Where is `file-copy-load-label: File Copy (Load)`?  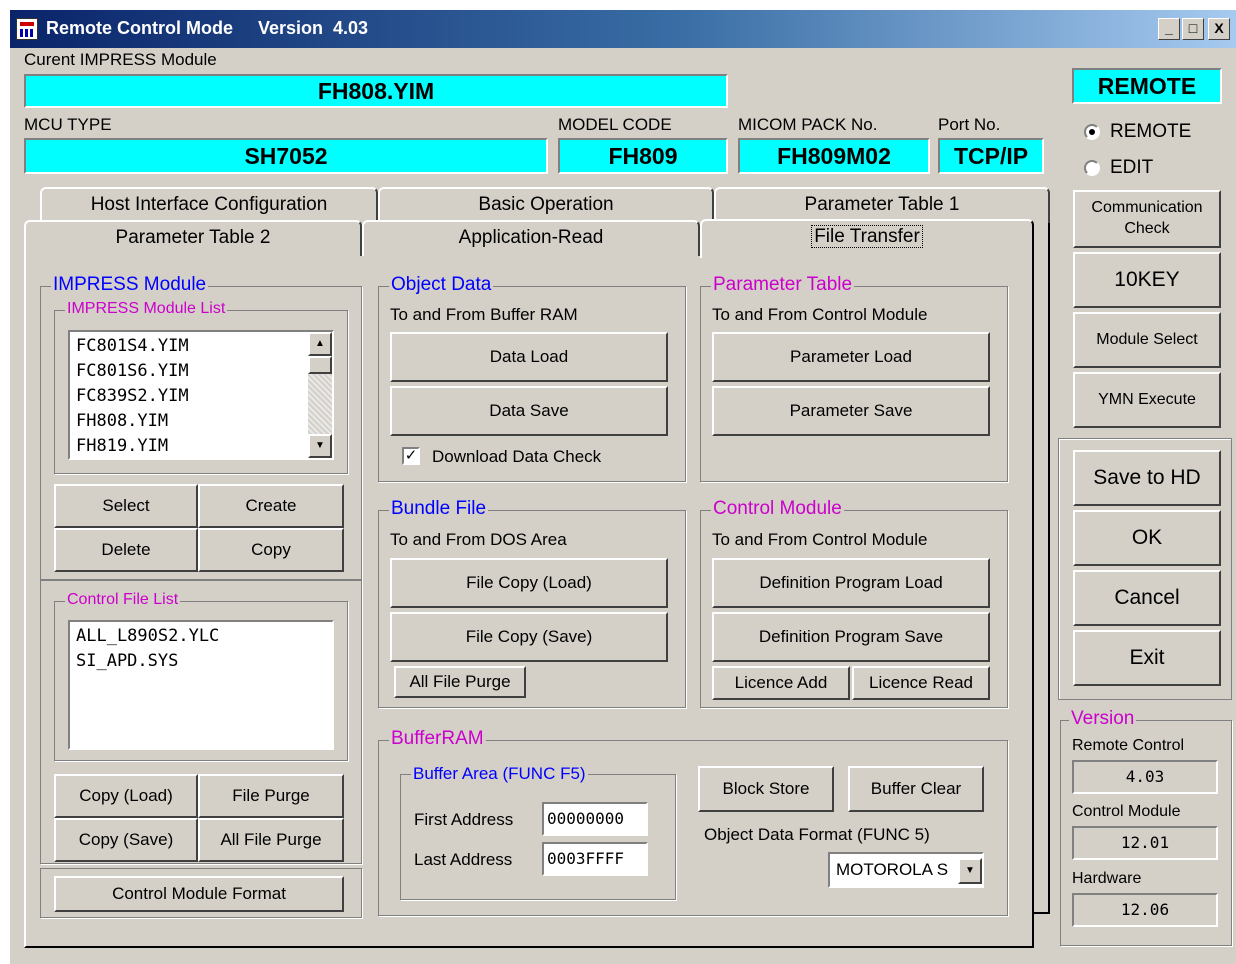 file-copy-load-label: File Copy (Load) is located at coordinates (529, 582).